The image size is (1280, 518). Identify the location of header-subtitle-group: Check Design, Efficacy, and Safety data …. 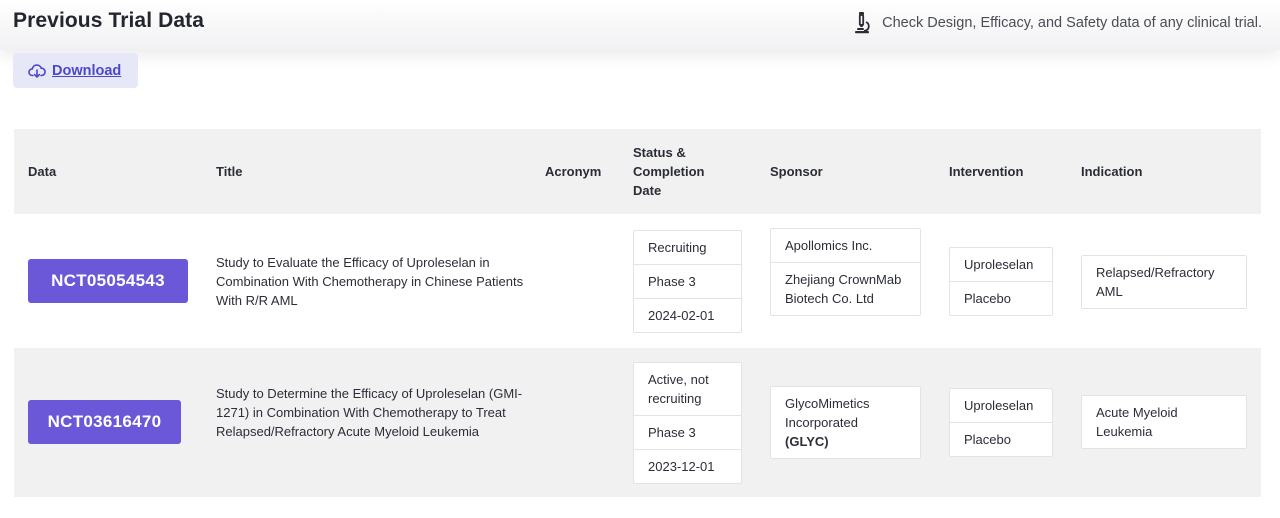
(1056, 23).